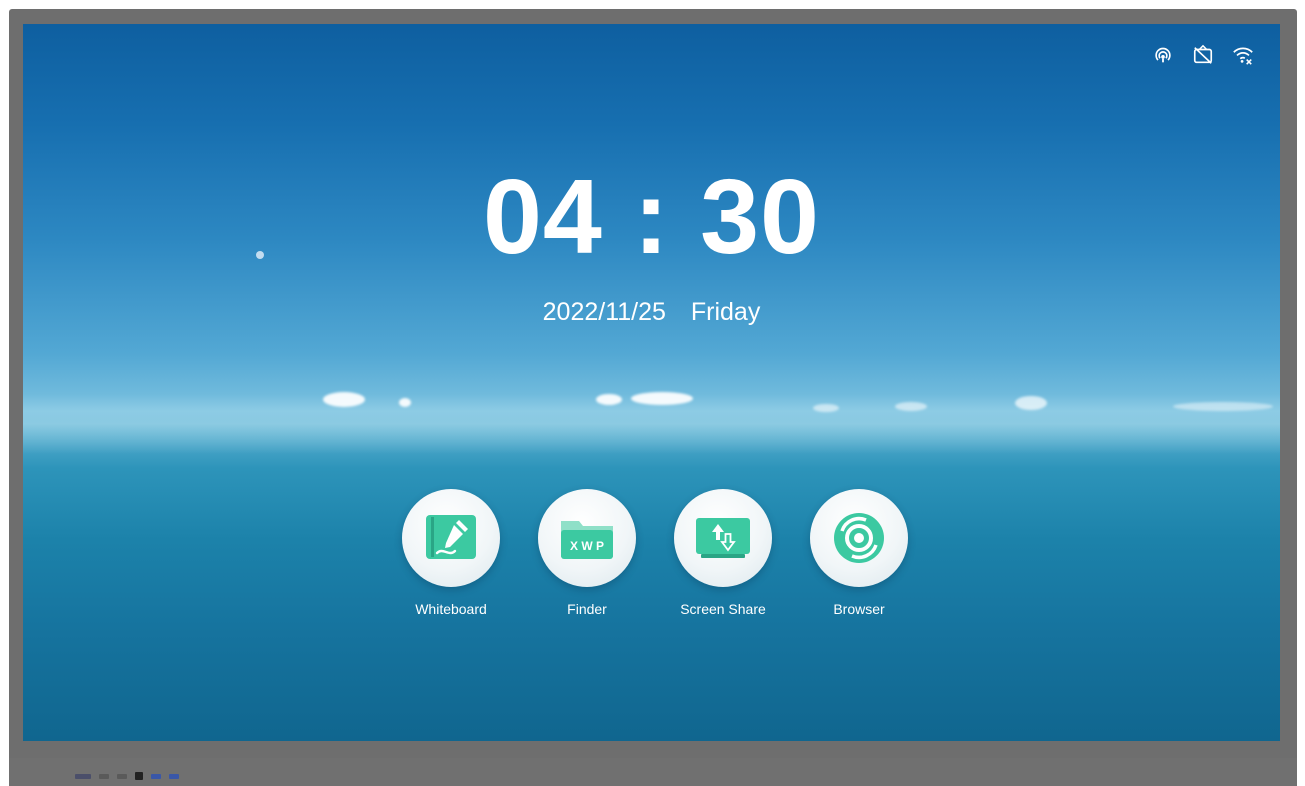 This screenshot has height=786, width=1305. I want to click on wifi-disconnected-icon, so click(1243, 55).